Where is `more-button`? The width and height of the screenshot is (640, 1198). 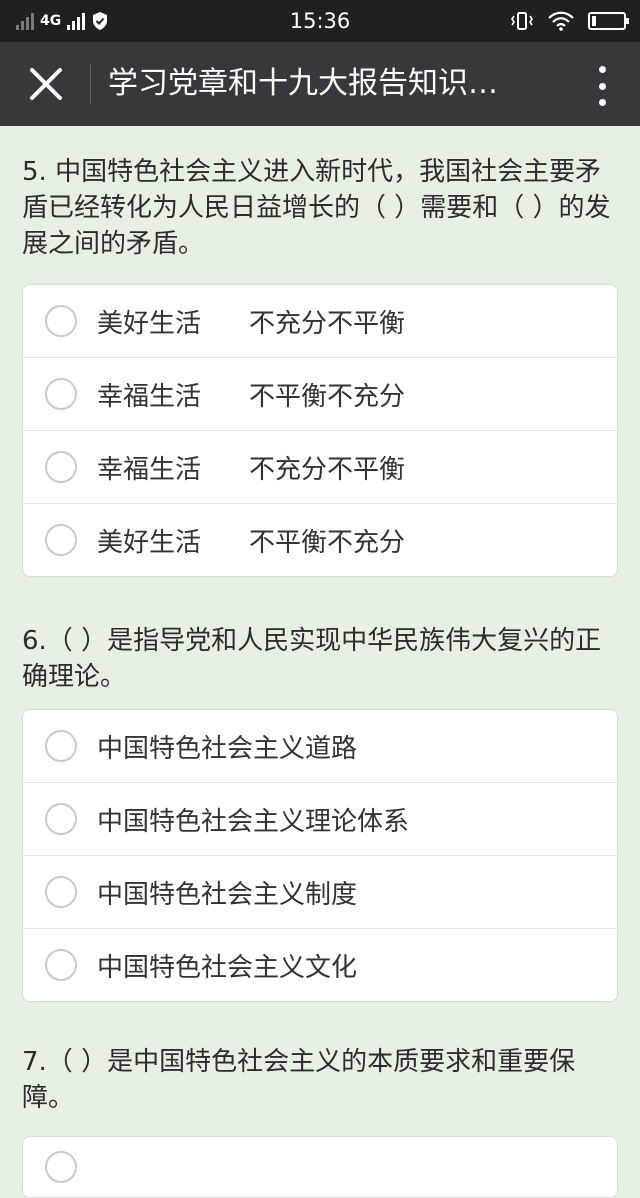 more-button is located at coordinates (602, 86).